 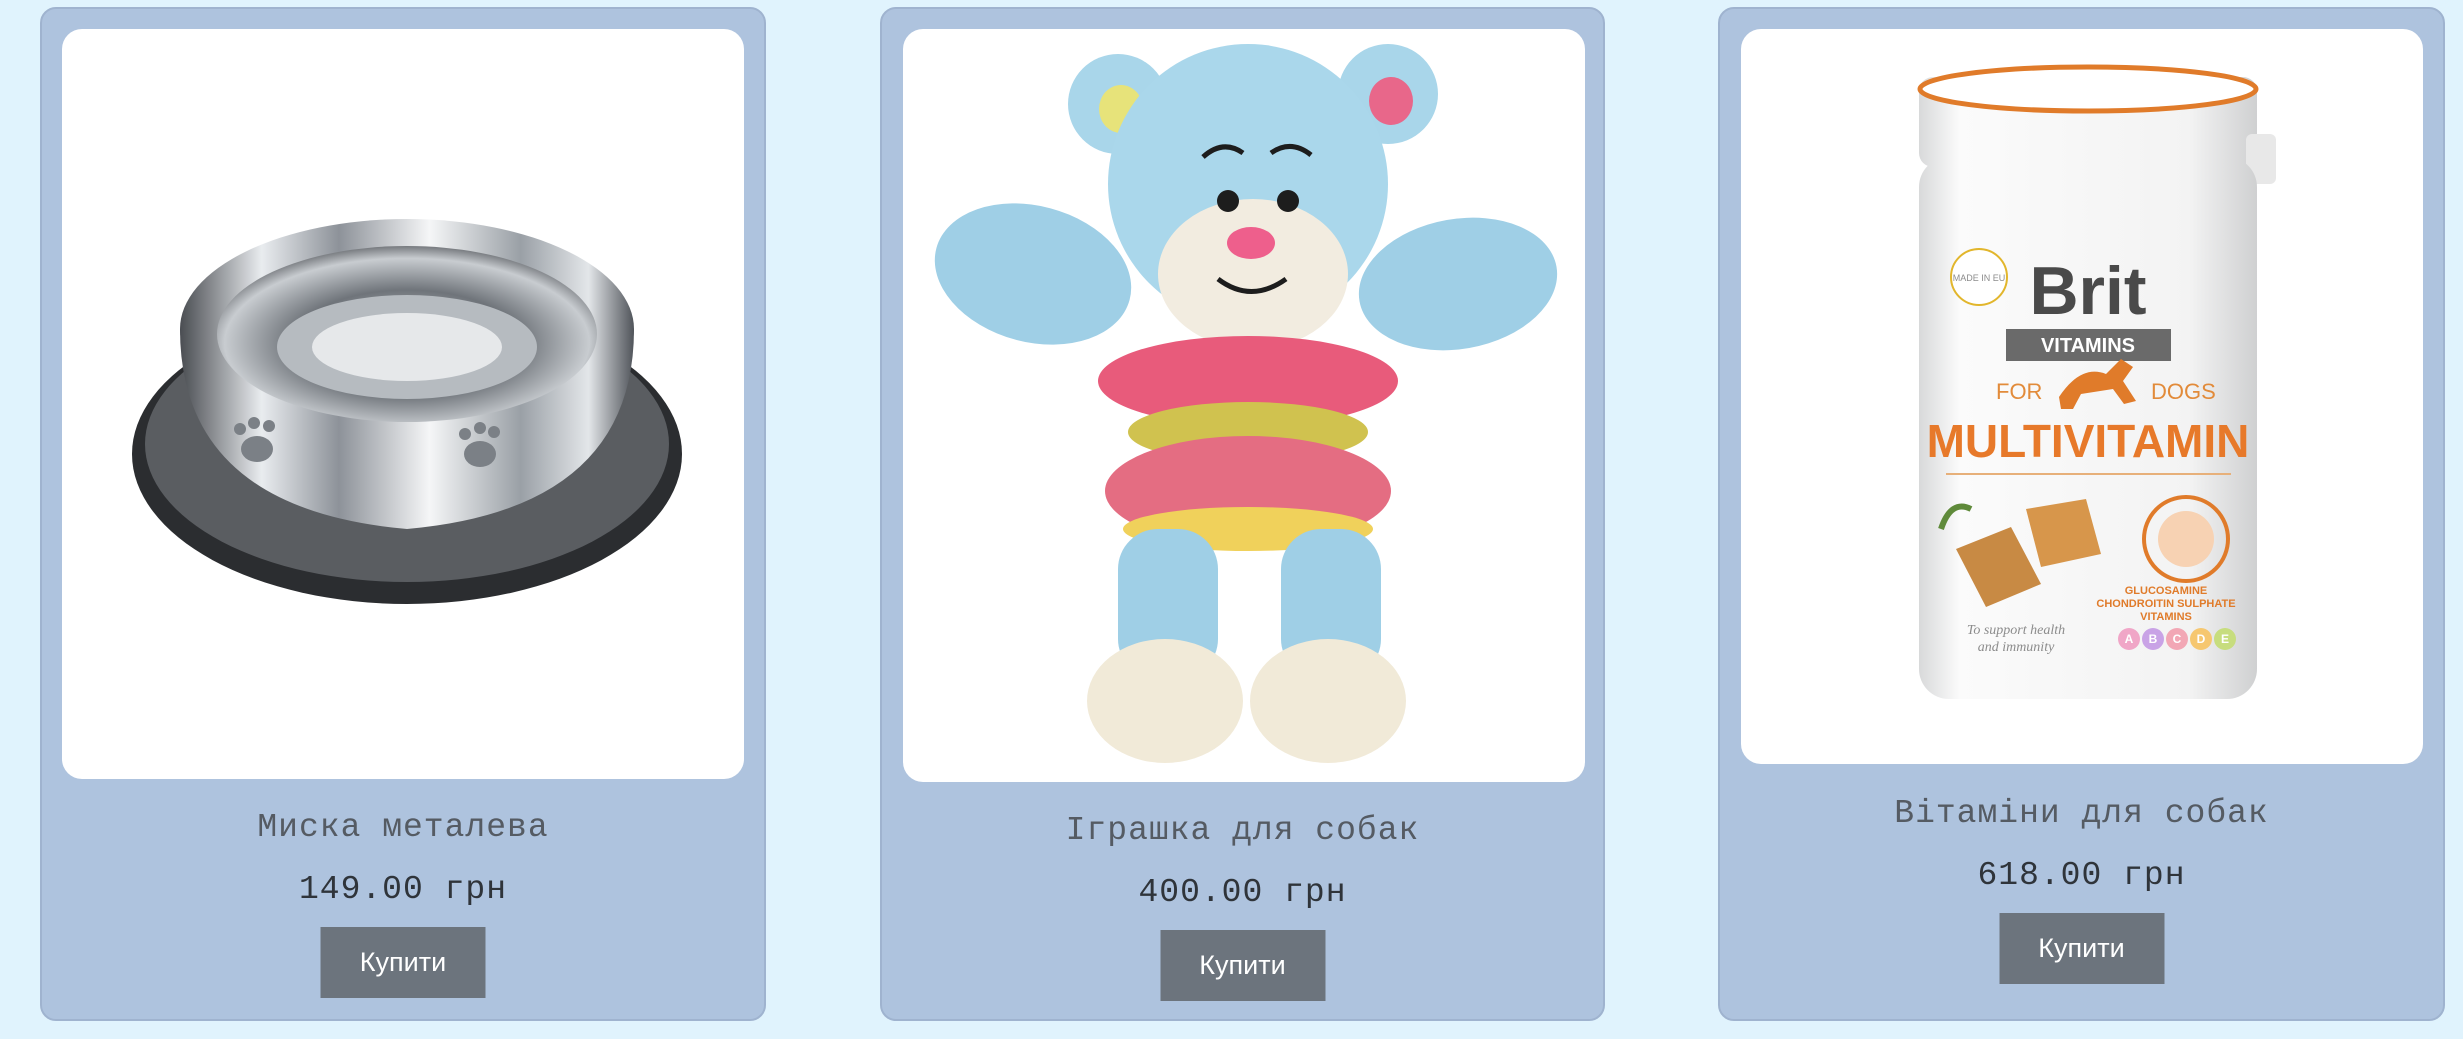 I want to click on product-title: Миска металева, so click(x=403, y=827).